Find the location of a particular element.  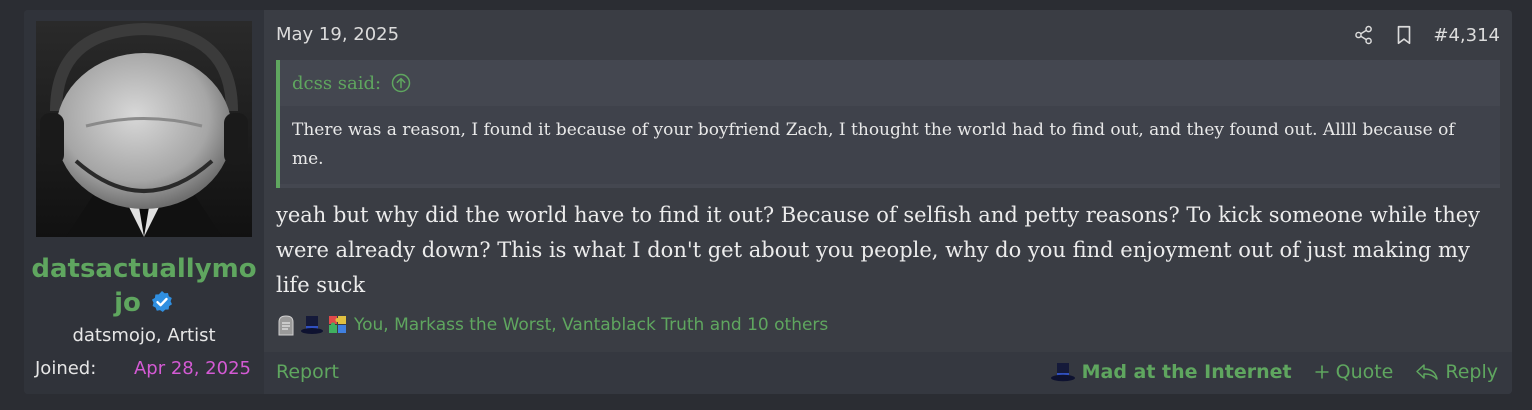

puzzle-icon is located at coordinates (337, 324).